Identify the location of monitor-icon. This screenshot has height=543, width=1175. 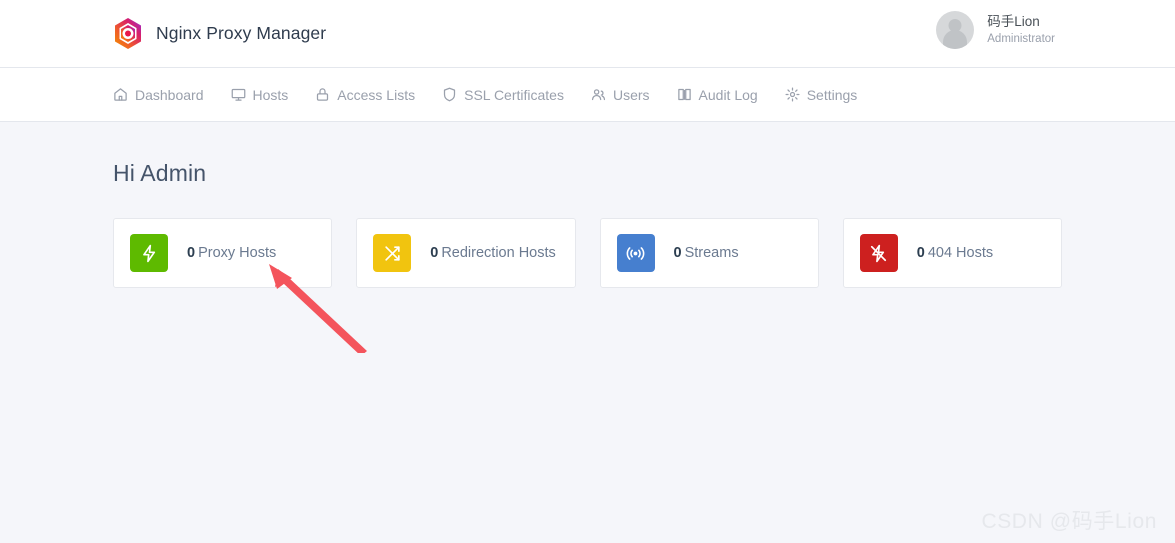
(238, 94).